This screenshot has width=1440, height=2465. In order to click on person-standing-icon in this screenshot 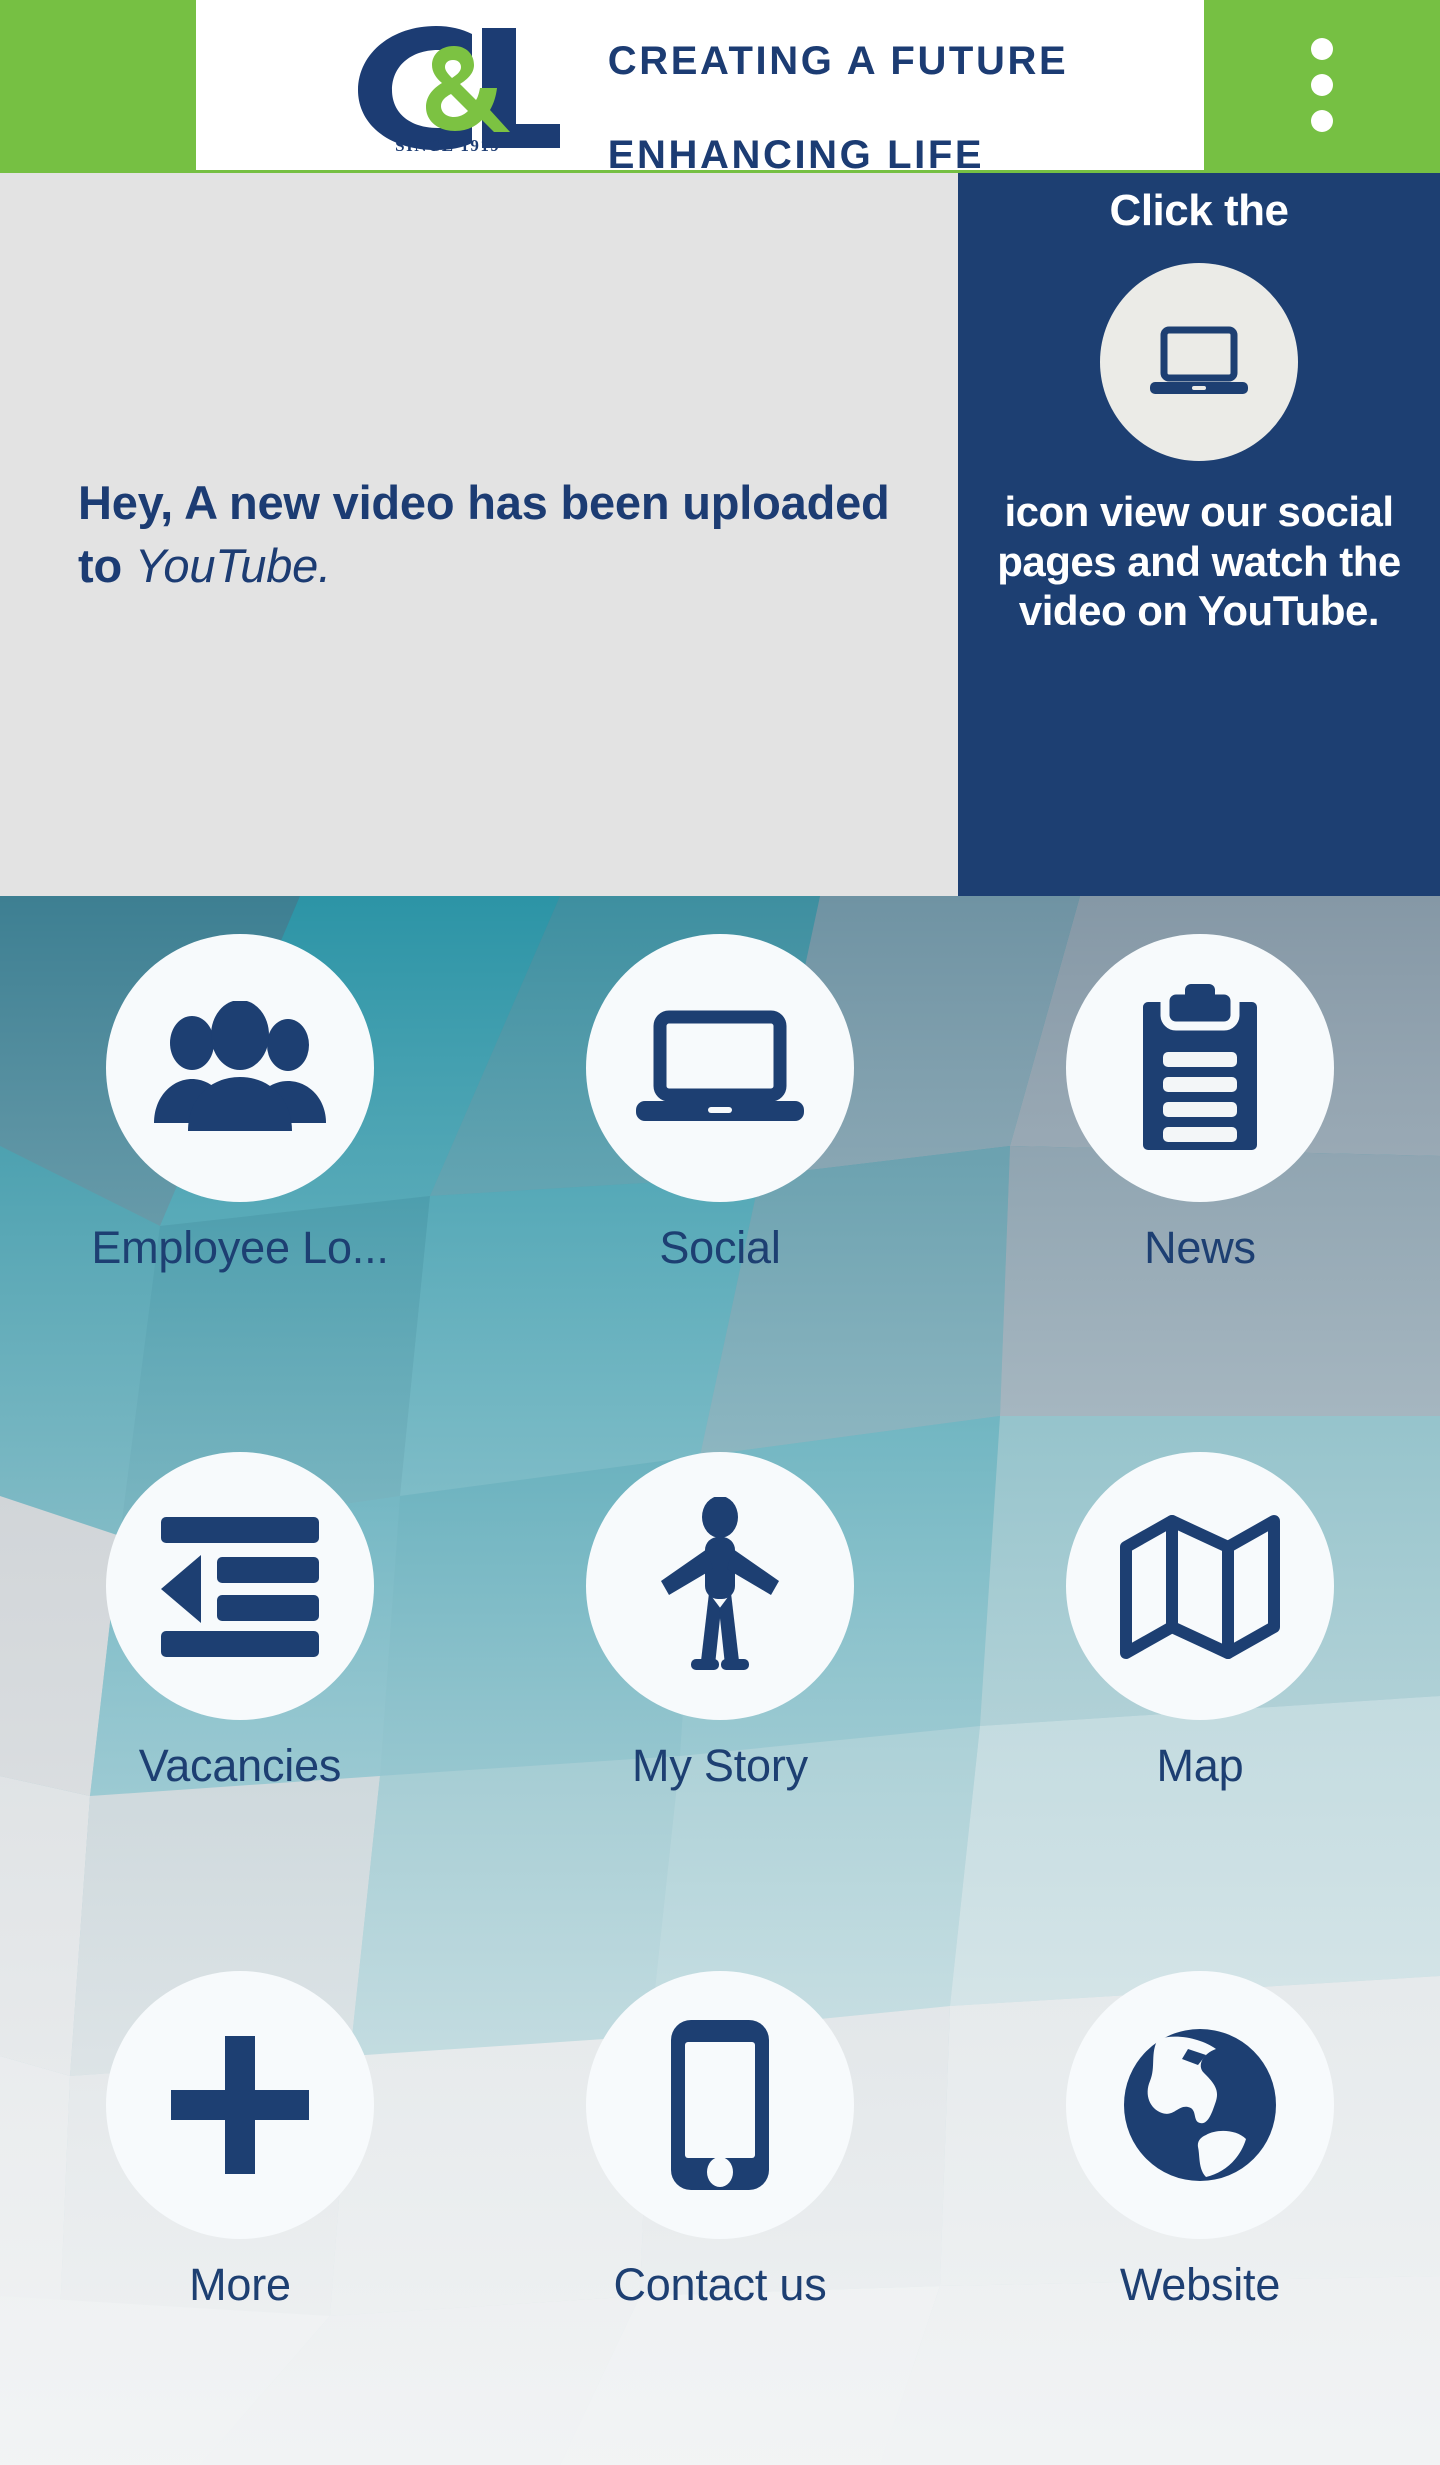, I will do `click(720, 1586)`.